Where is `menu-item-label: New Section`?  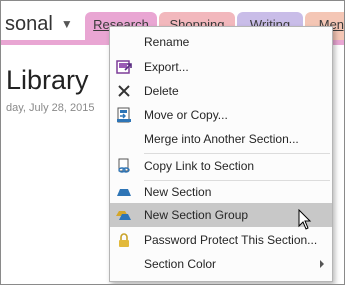 menu-item-label: New Section is located at coordinates (178, 192).